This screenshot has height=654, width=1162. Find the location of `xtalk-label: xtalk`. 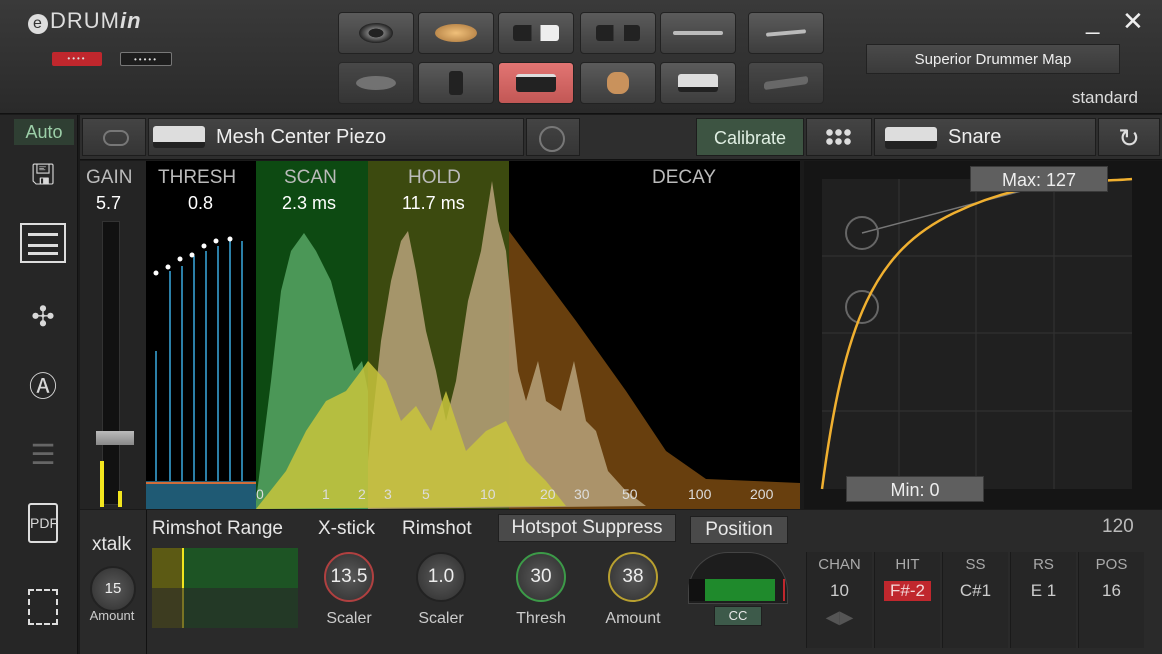

xtalk-label: xtalk is located at coordinates (112, 544).